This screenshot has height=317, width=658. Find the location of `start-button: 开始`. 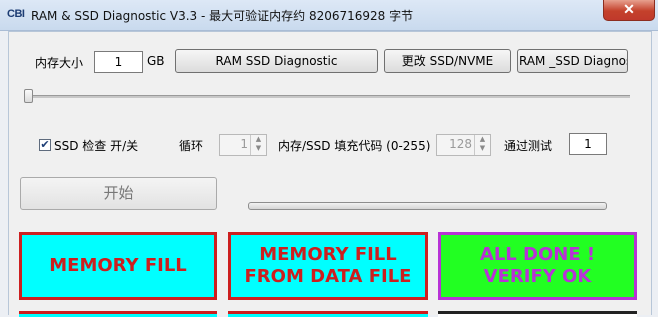

start-button: 开始 is located at coordinates (118, 193).